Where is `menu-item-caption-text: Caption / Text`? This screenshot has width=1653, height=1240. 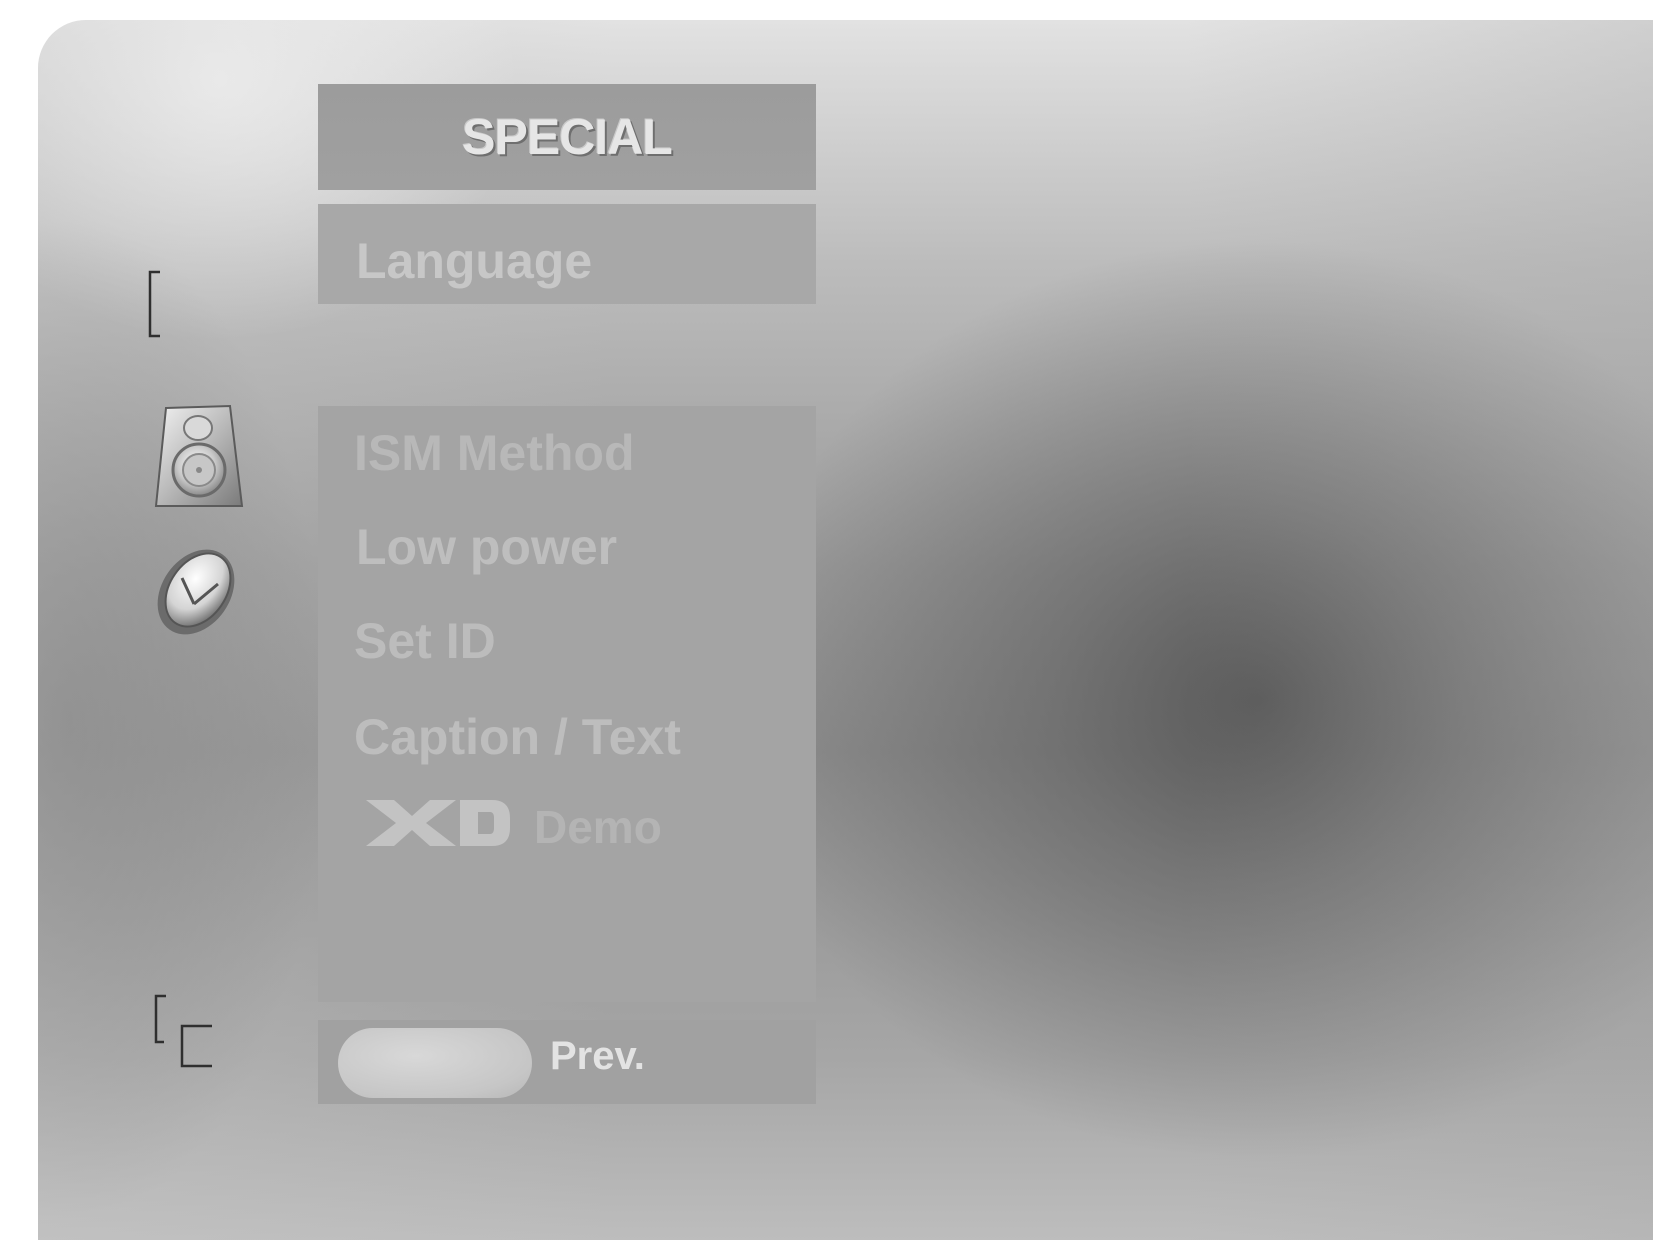
menu-item-caption-text: Caption / Text is located at coordinates (517, 737).